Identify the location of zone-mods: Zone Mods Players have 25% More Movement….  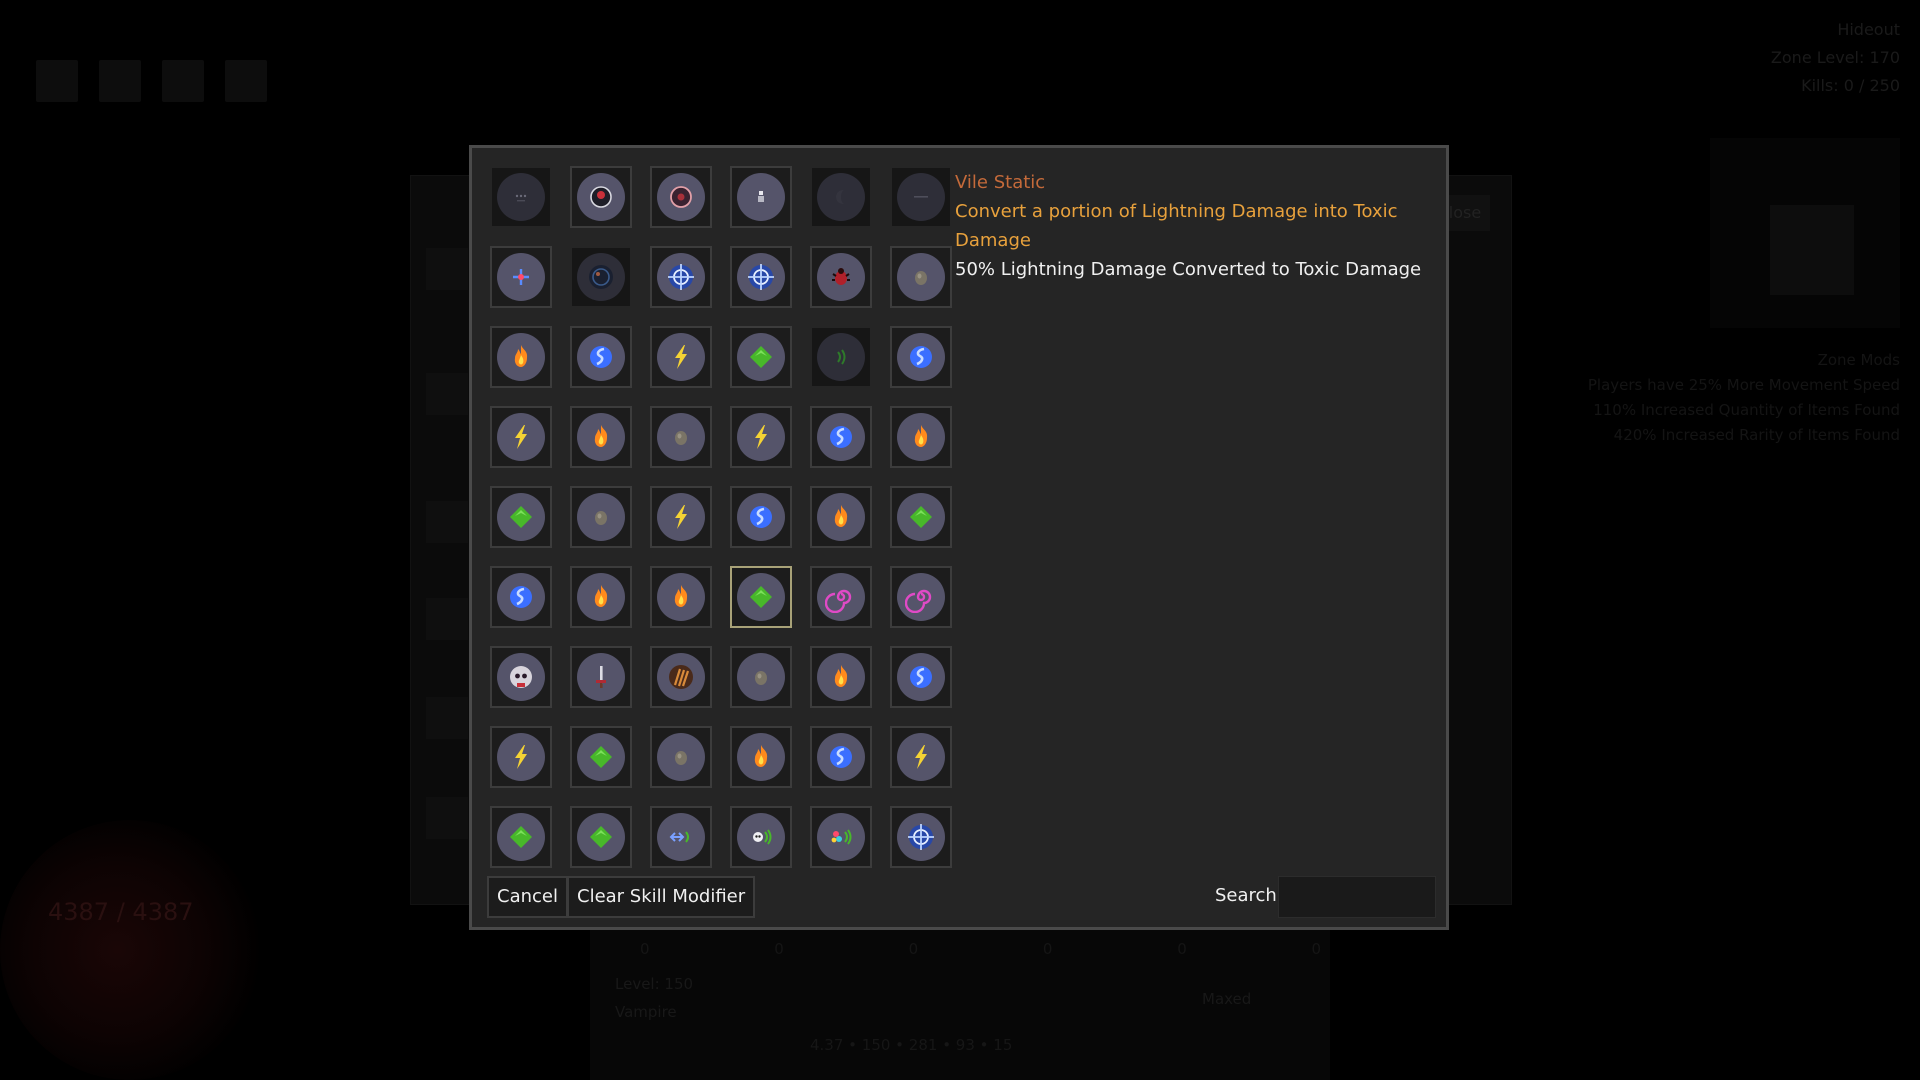
(1744, 398).